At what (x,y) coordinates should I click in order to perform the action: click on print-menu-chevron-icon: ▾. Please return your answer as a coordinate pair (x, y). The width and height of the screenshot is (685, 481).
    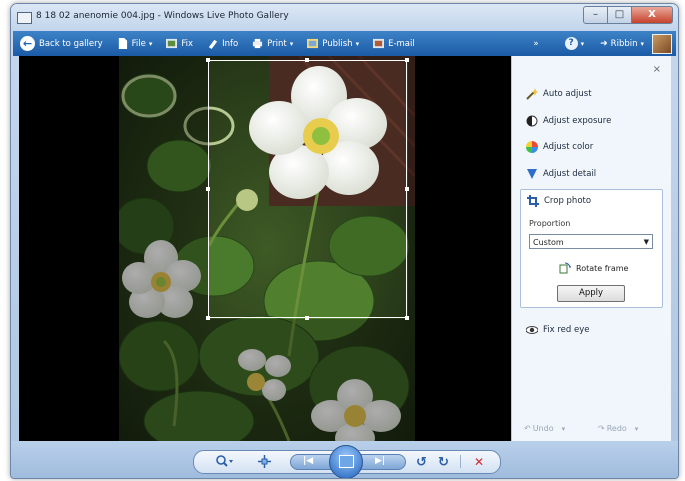
    Looking at the image, I should click on (291, 43).